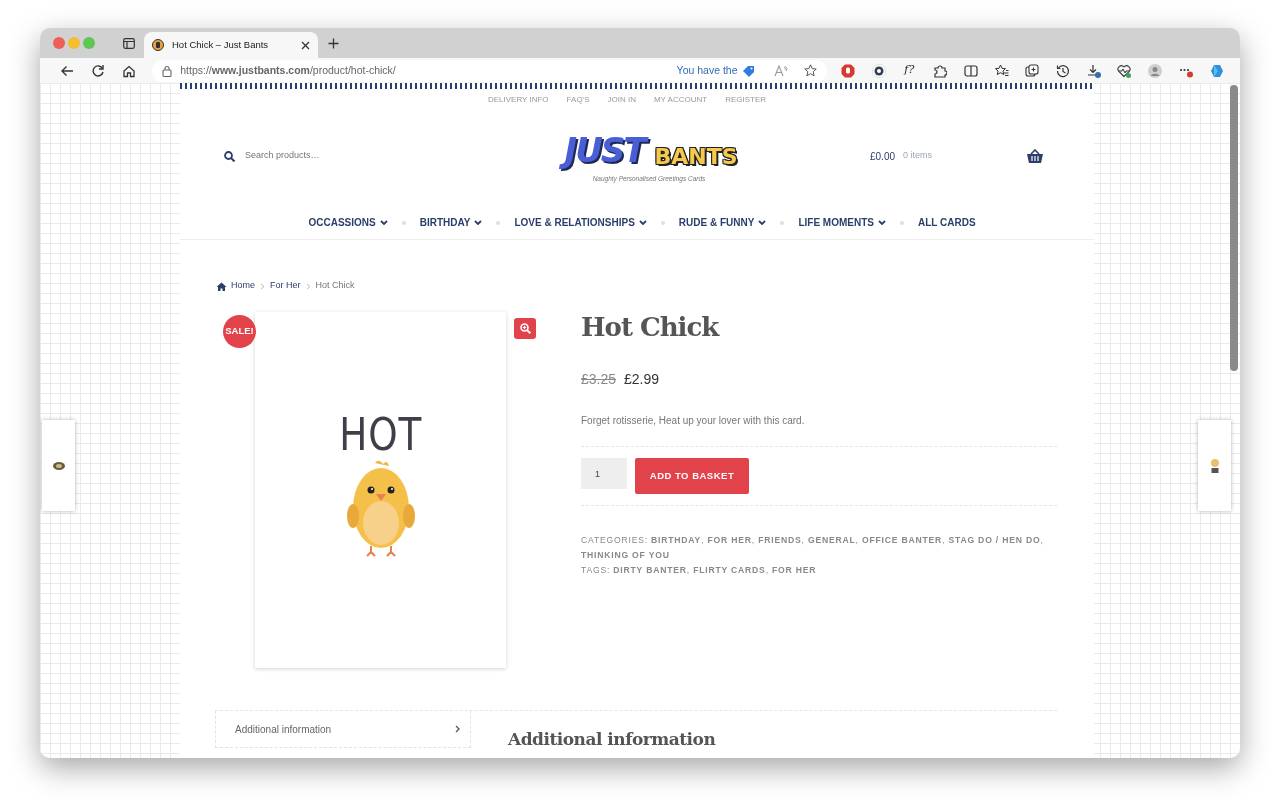  Describe the element at coordinates (158, 45) in the screenshot. I see `site-favicon-icon` at that location.